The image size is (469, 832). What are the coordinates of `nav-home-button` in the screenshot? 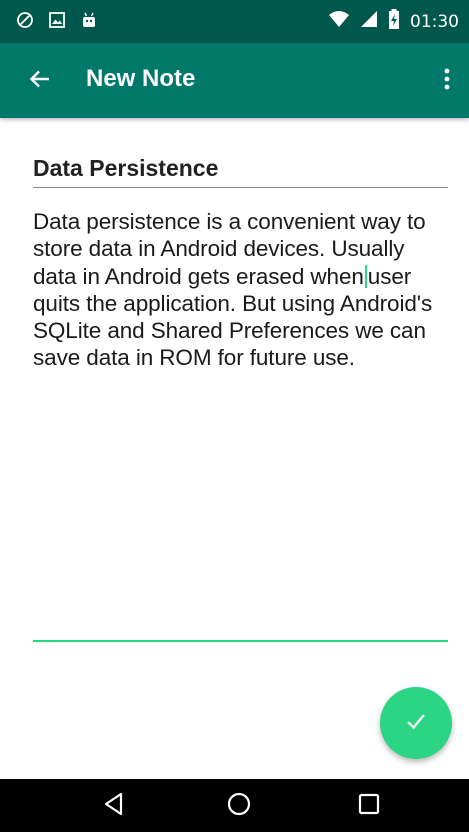 It's located at (239, 806).